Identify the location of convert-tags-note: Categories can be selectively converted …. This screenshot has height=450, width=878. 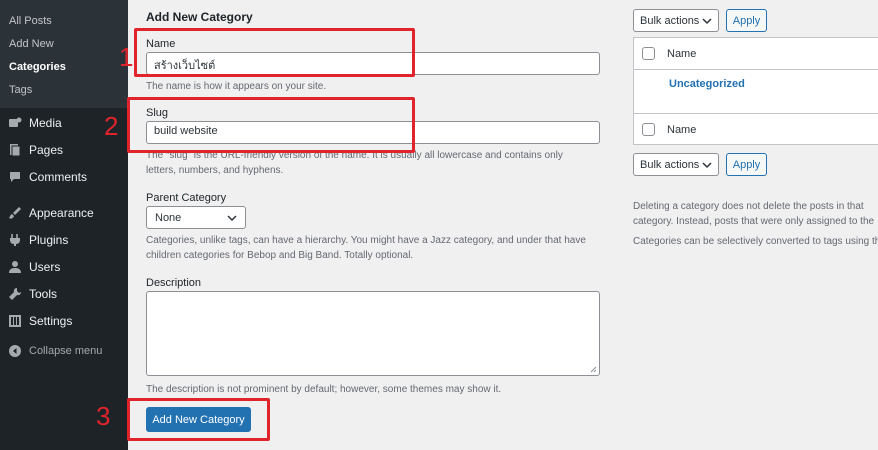
(755, 241).